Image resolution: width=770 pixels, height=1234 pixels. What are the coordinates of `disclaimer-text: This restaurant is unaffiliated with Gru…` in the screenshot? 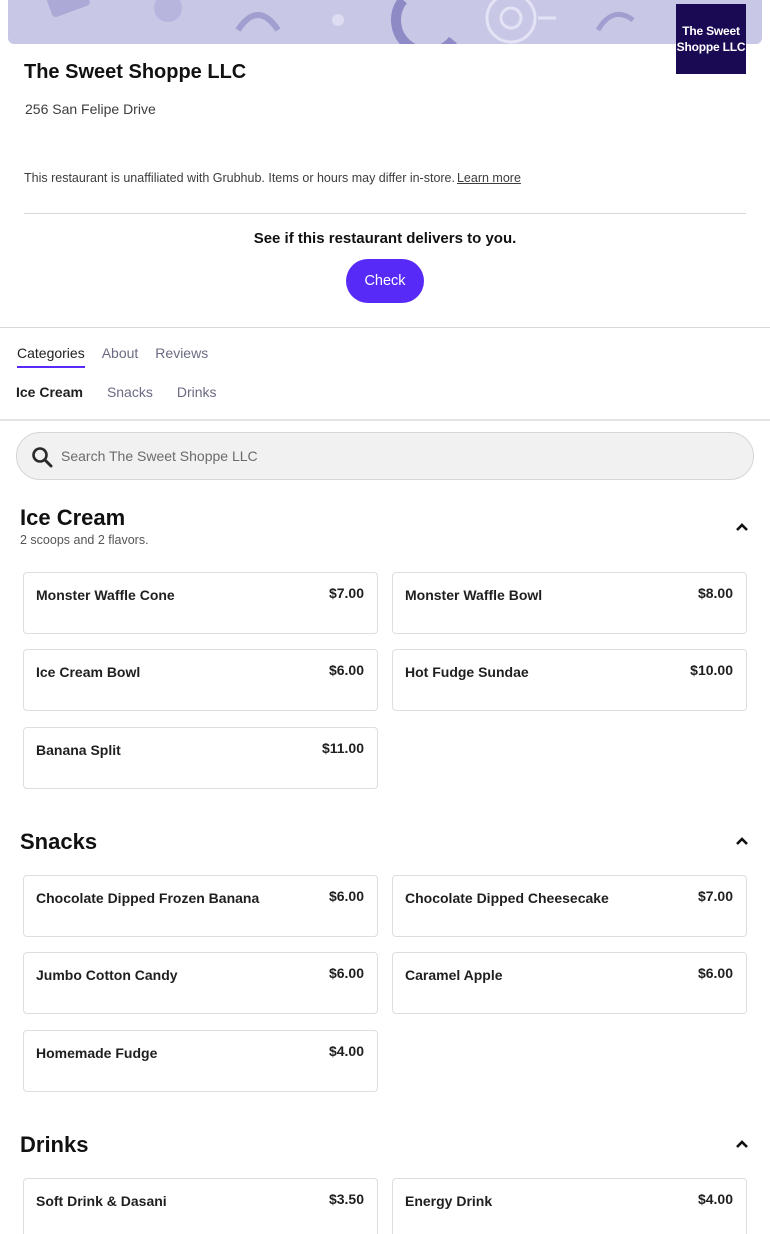 It's located at (239, 178).